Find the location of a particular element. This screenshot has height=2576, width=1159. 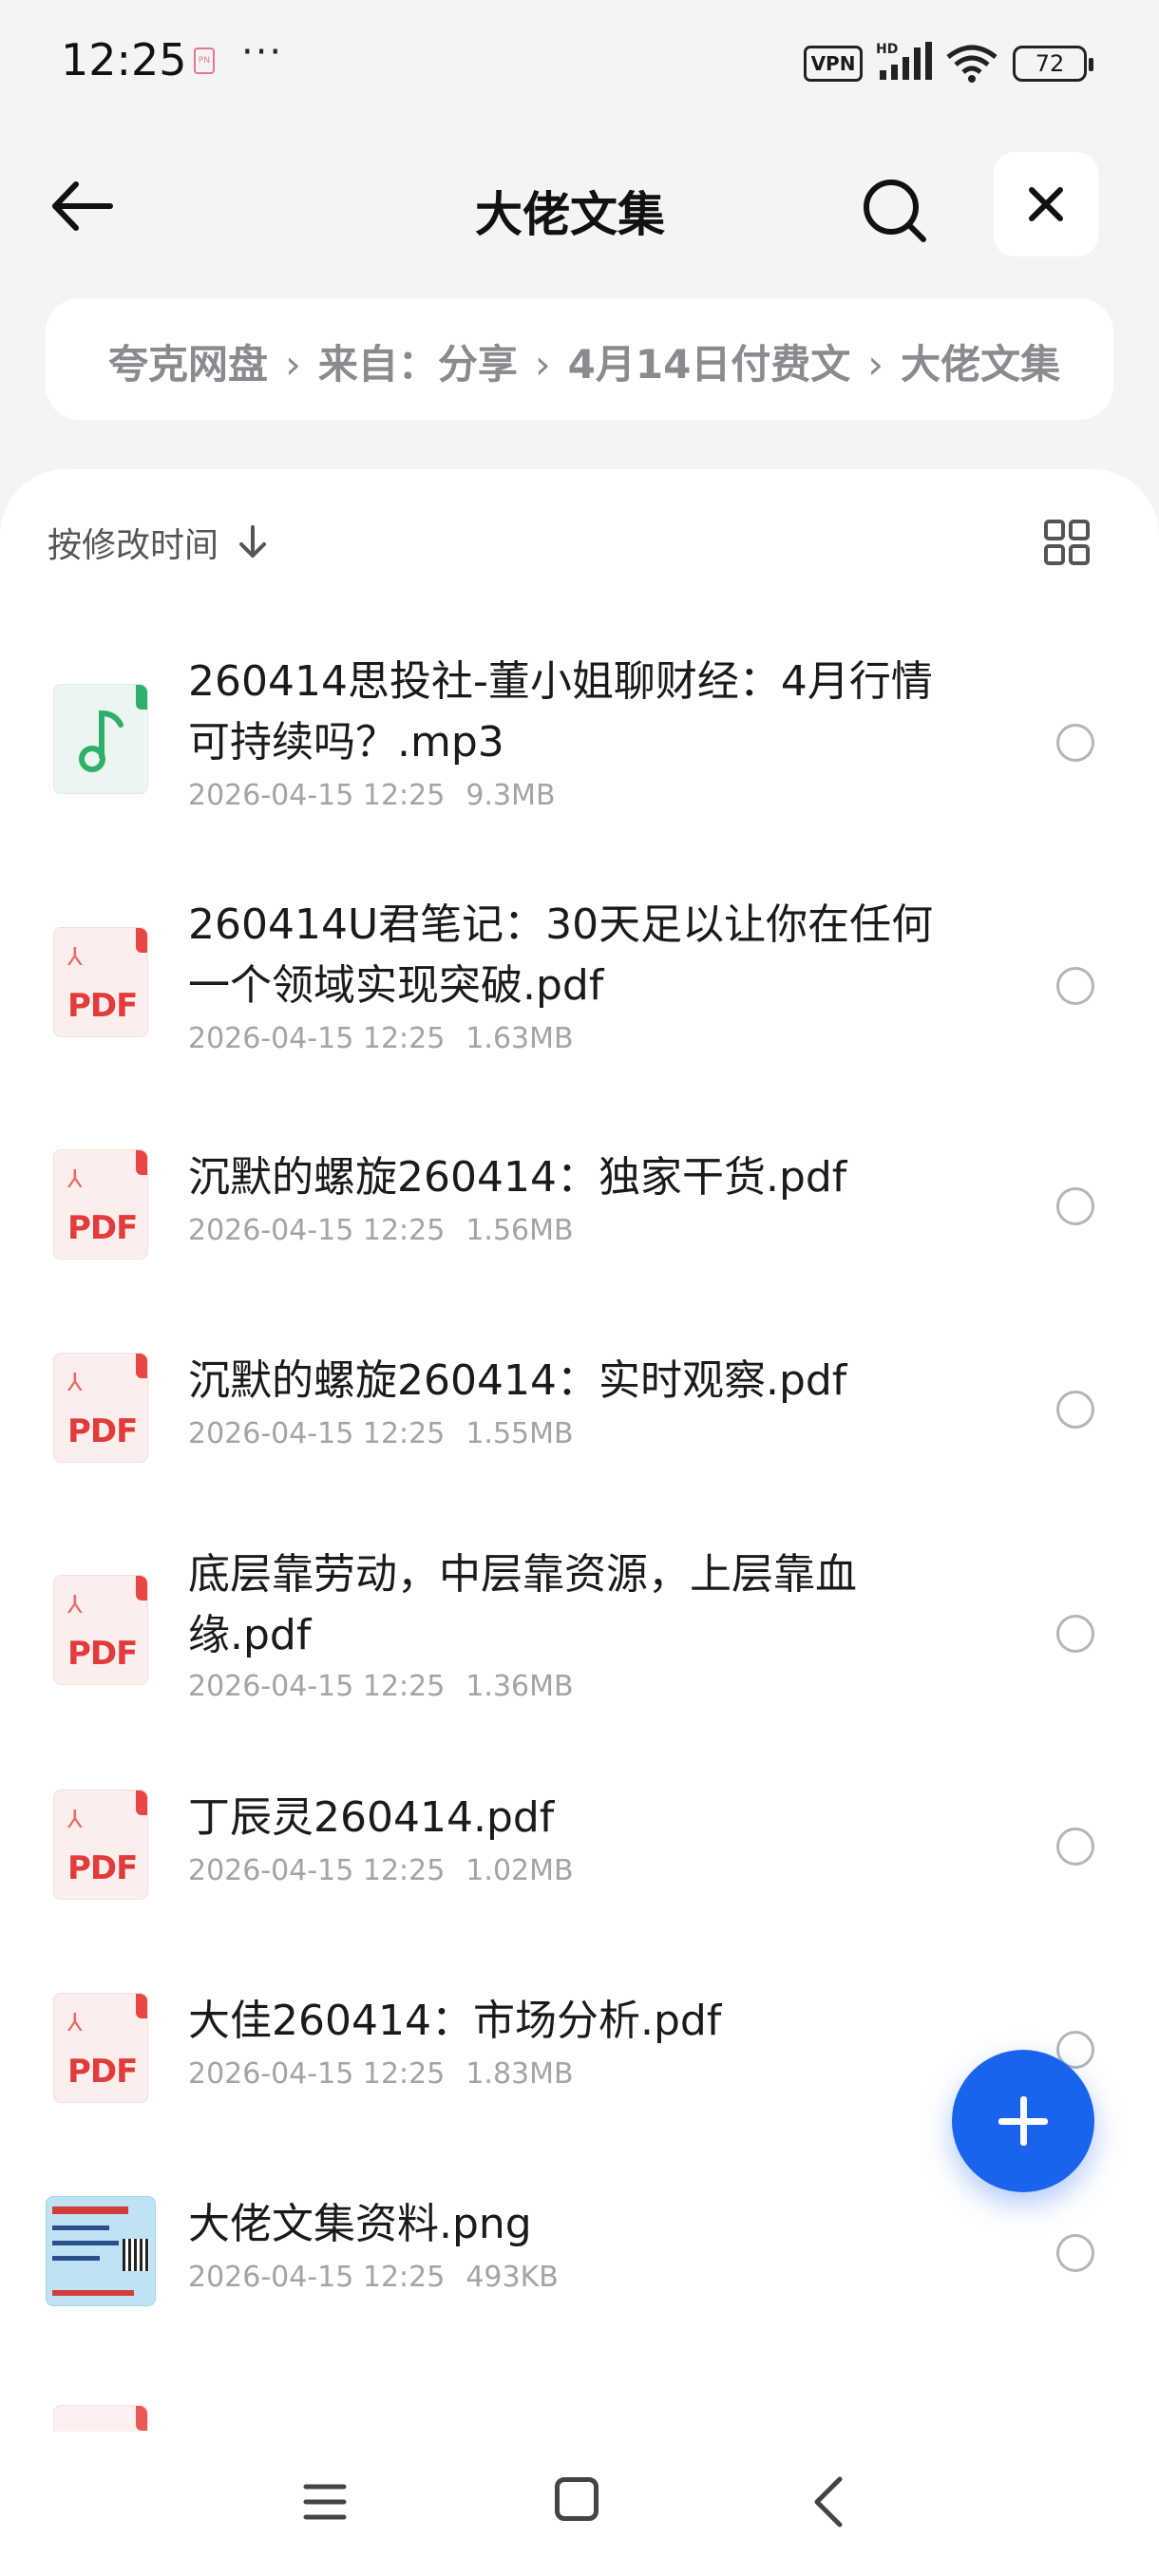

file-name: 260414思投社-董小姐聊财经：4月行情可持续吗？.mp3 is located at coordinates (560, 712).